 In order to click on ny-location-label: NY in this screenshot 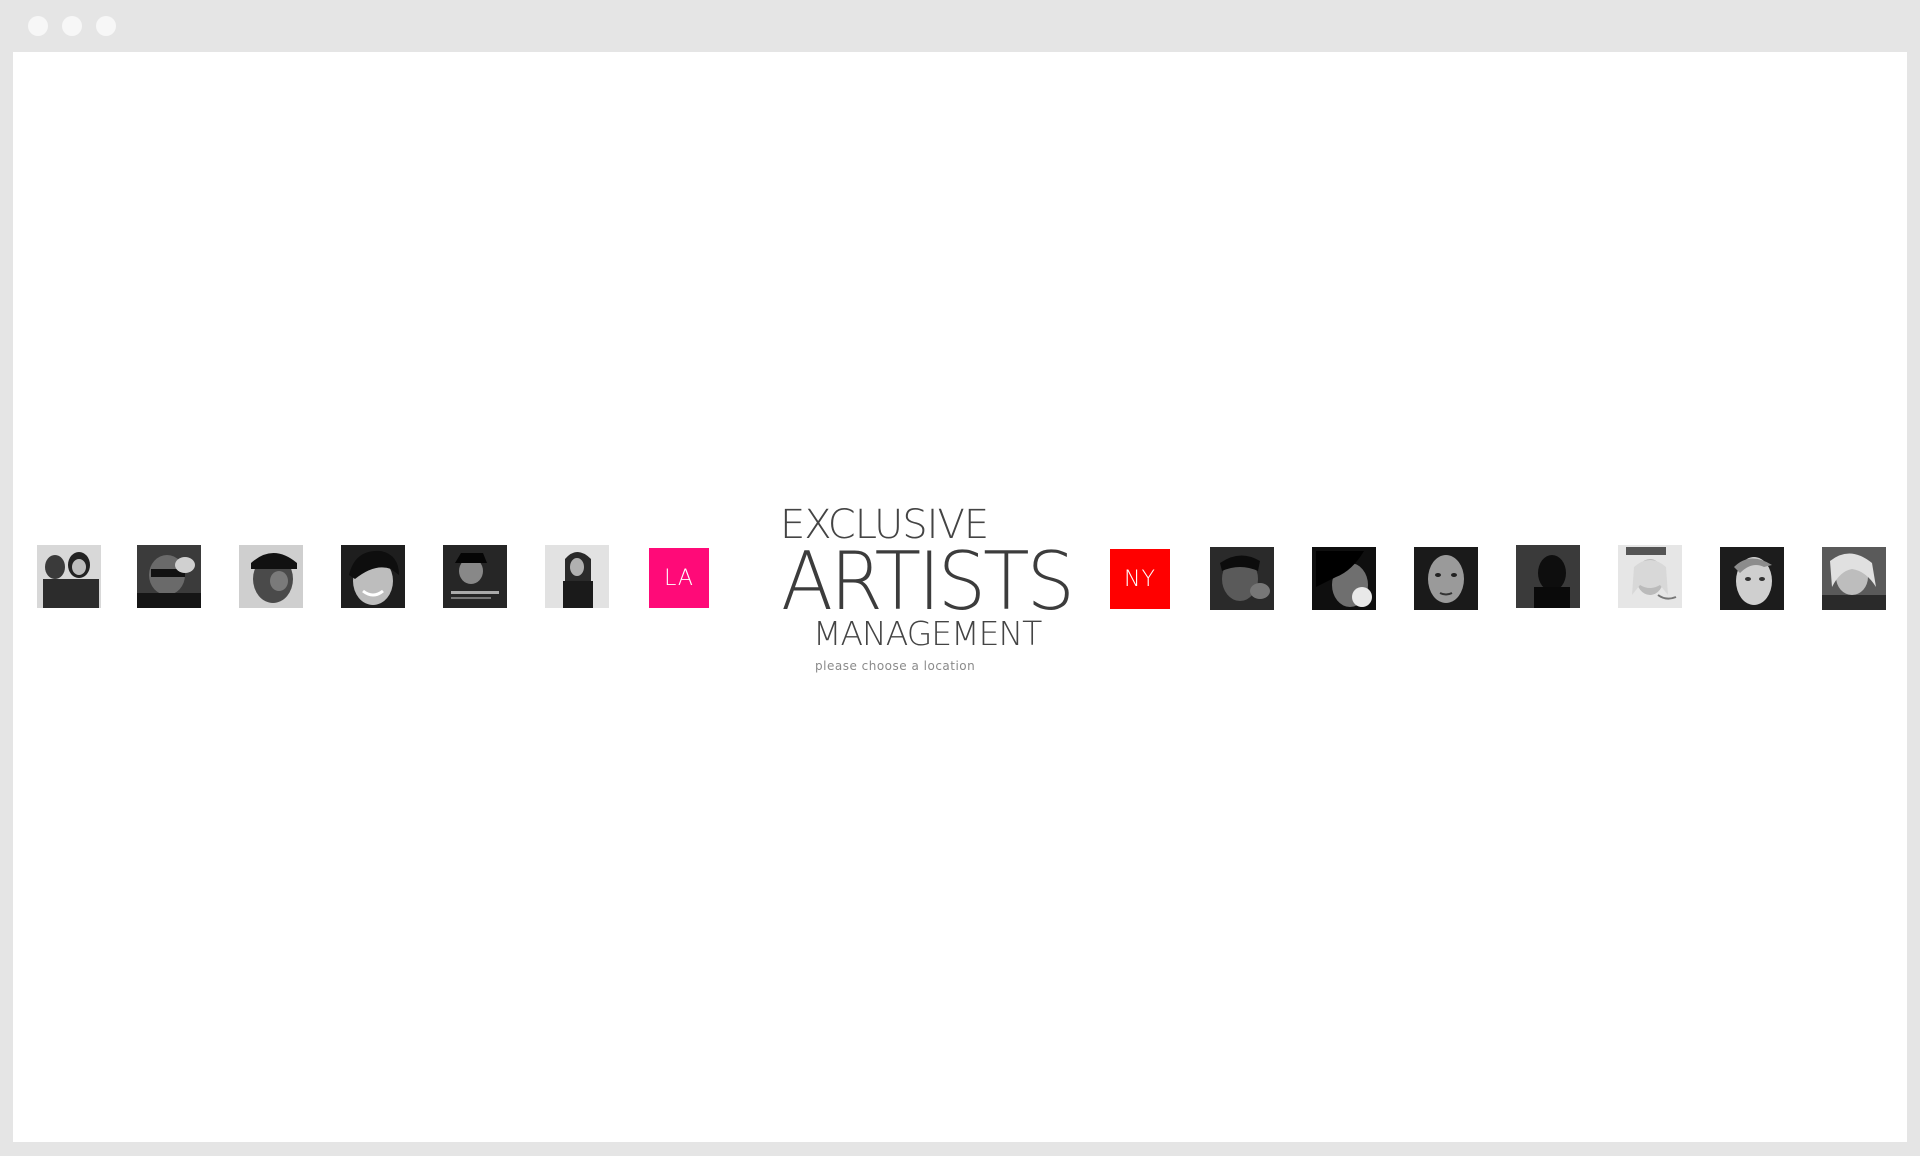, I will do `click(1140, 579)`.